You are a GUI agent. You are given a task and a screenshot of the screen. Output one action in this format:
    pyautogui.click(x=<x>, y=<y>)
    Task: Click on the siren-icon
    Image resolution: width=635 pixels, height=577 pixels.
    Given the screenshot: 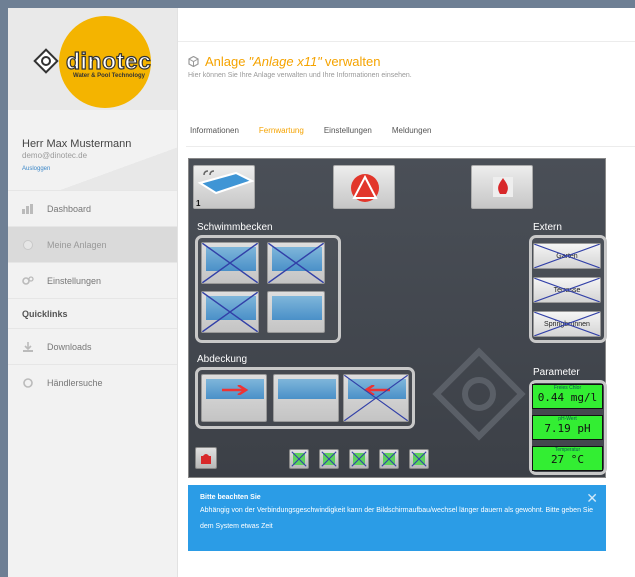 What is the action you would take?
    pyautogui.click(x=206, y=459)
    